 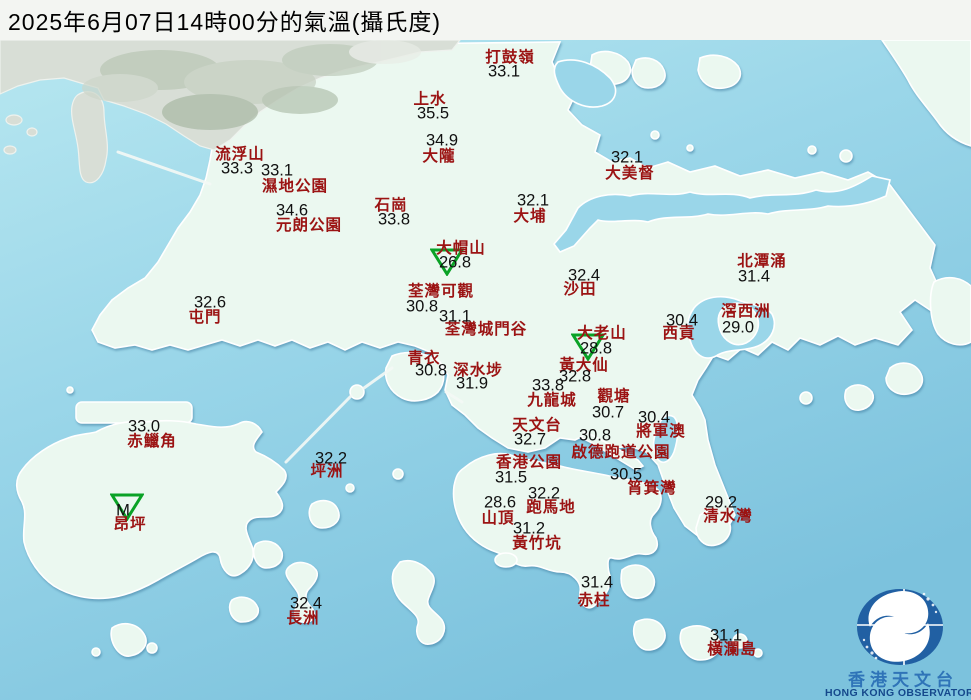 What do you see at coordinates (626, 474) in the screenshot?
I see `station-temp-value: 30.5` at bounding box center [626, 474].